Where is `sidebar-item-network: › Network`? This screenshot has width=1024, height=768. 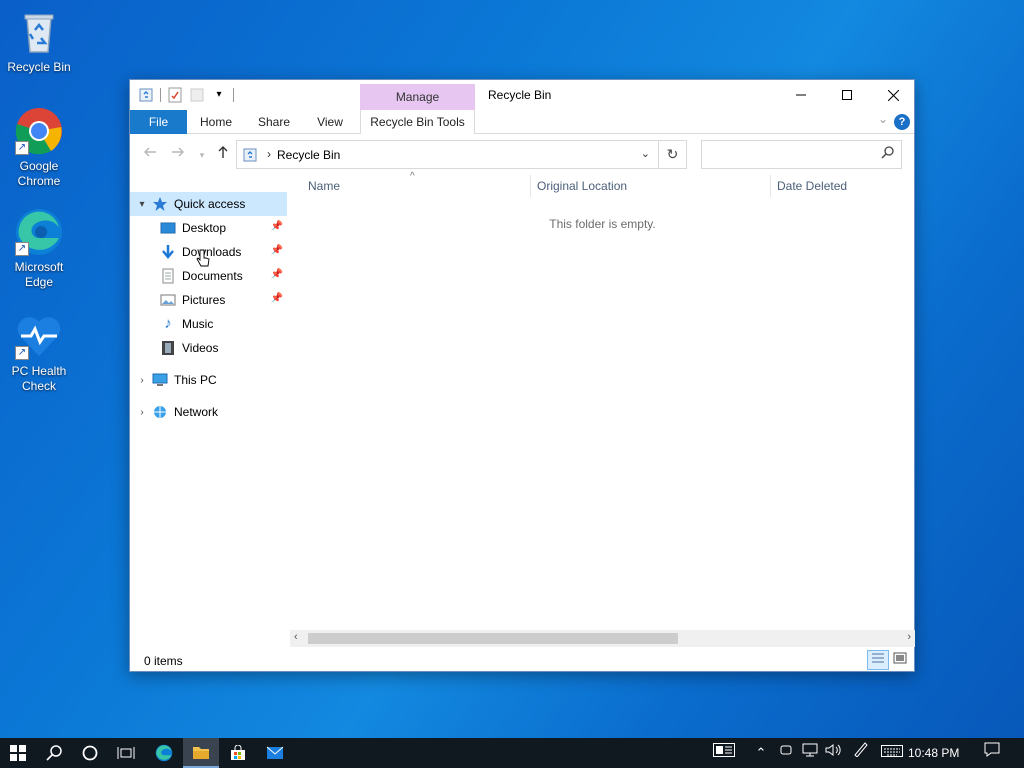 sidebar-item-network: › Network is located at coordinates (208, 412).